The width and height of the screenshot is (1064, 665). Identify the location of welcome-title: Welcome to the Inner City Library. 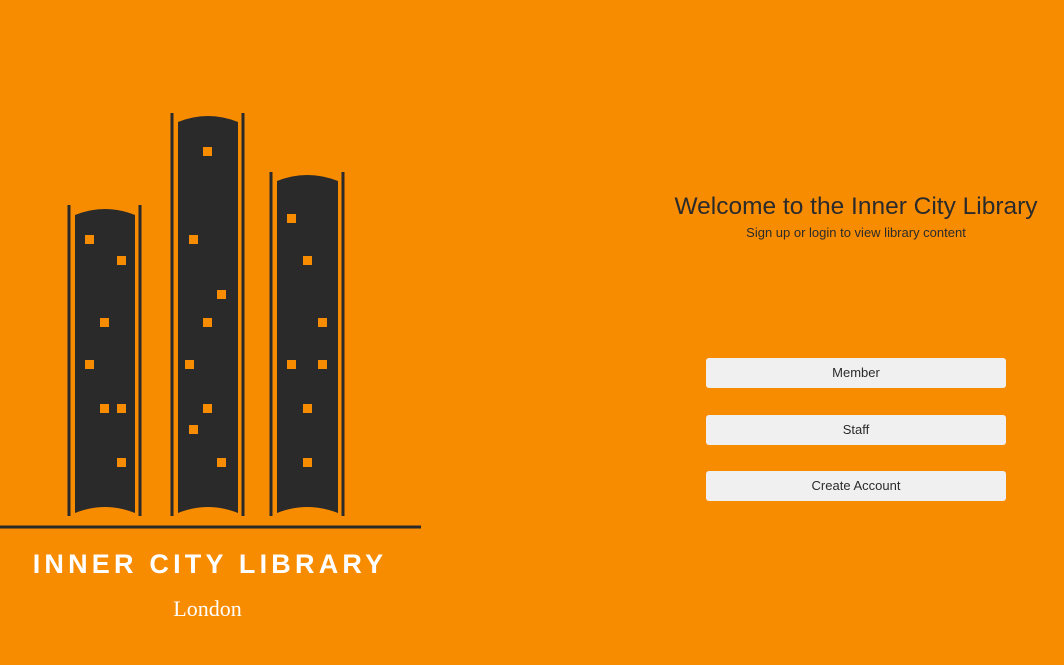
(856, 206).